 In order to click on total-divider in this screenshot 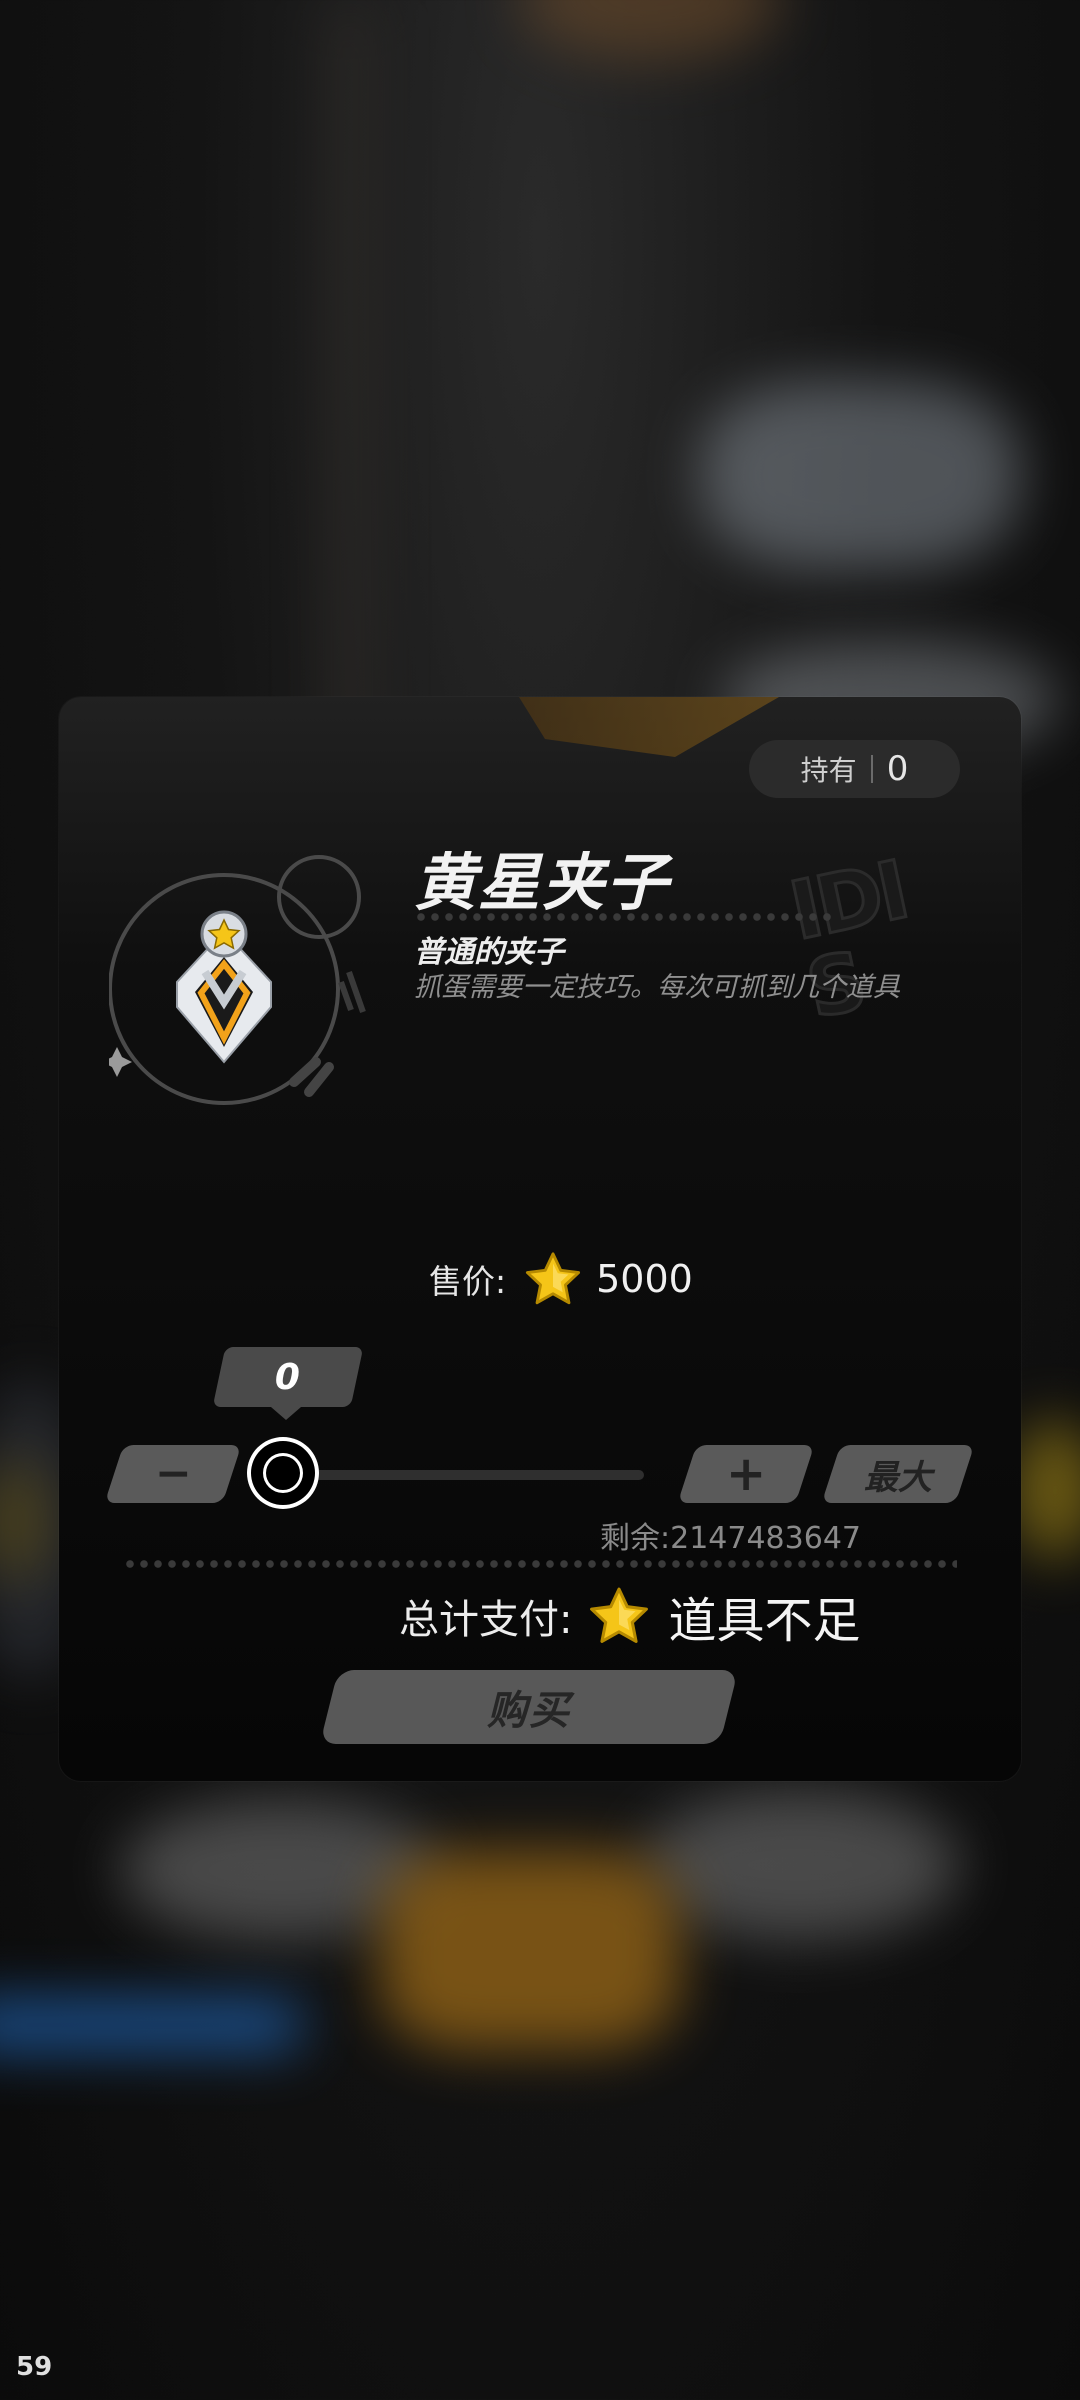, I will do `click(540, 1564)`.